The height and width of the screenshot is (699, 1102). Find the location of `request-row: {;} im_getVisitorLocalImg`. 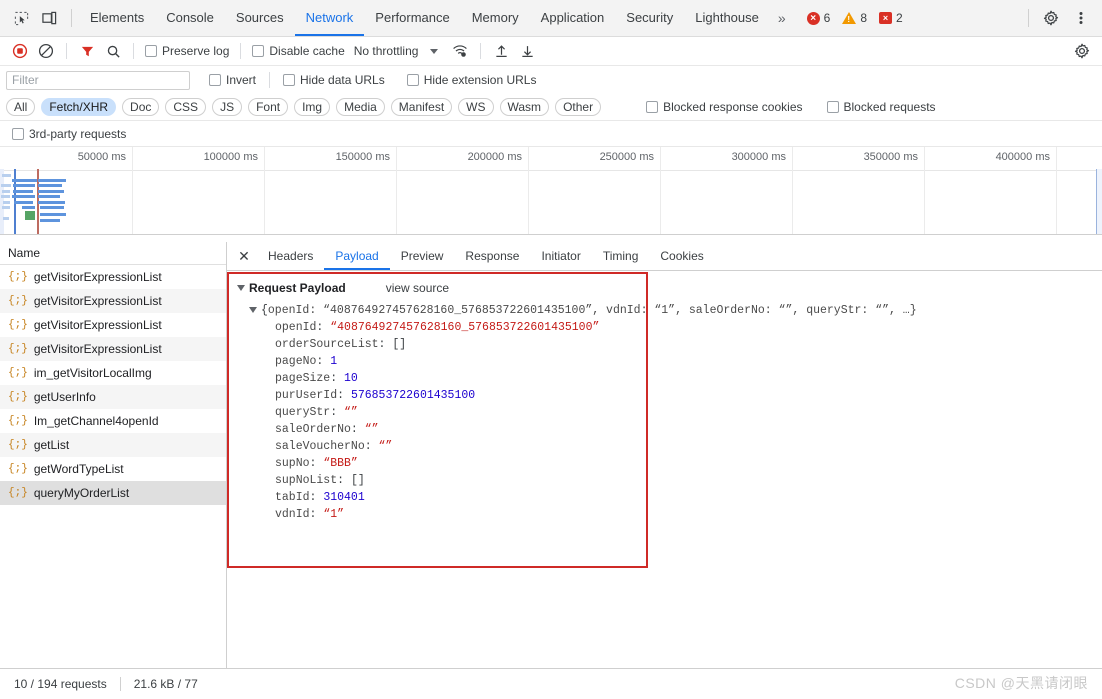

request-row: {;} im_getVisitorLocalImg is located at coordinates (113, 373).